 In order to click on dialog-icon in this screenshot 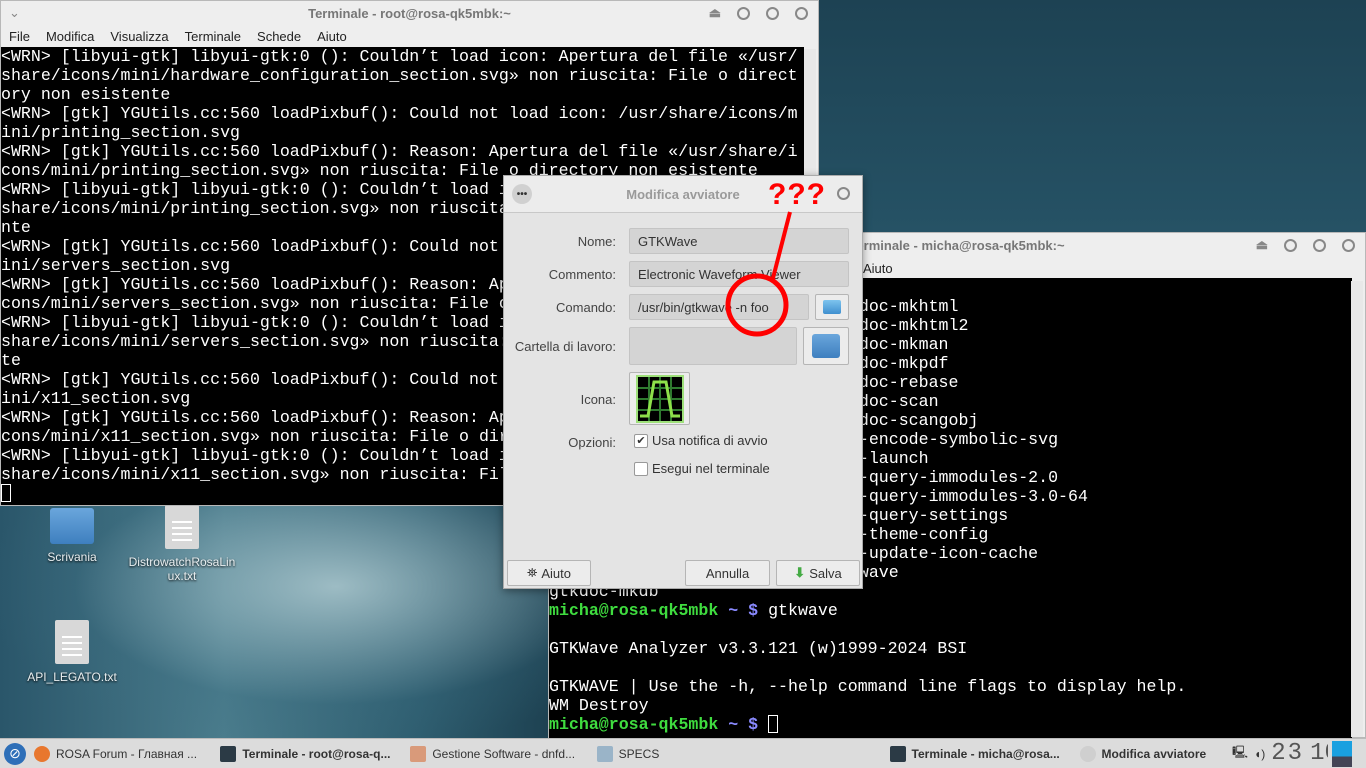, I will do `click(1087, 753)`.